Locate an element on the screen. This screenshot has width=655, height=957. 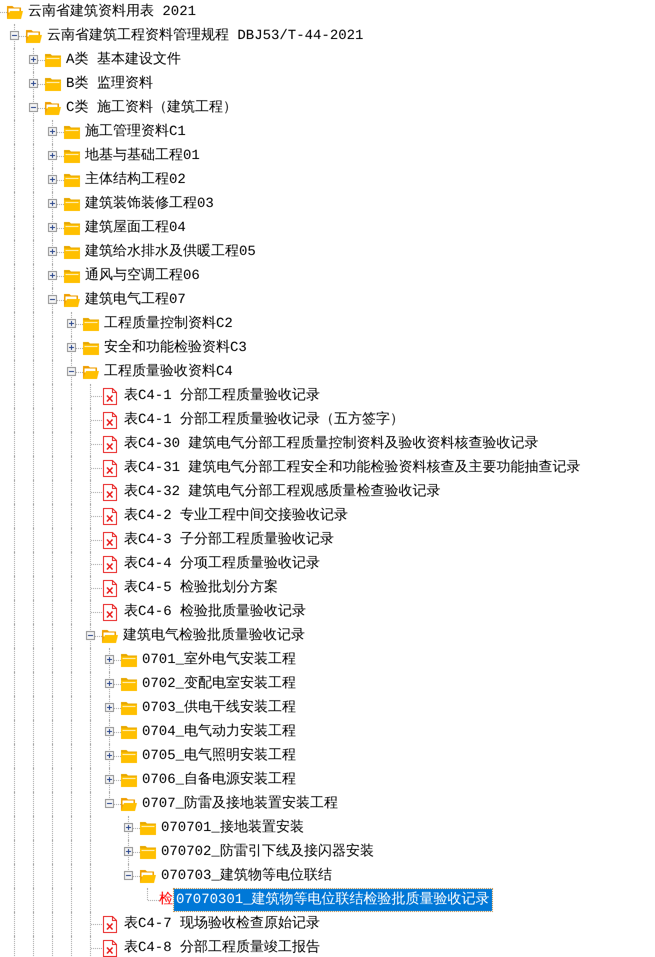
tree-item: 表C4-4 分项工程质量验收记录 is located at coordinates (222, 564).